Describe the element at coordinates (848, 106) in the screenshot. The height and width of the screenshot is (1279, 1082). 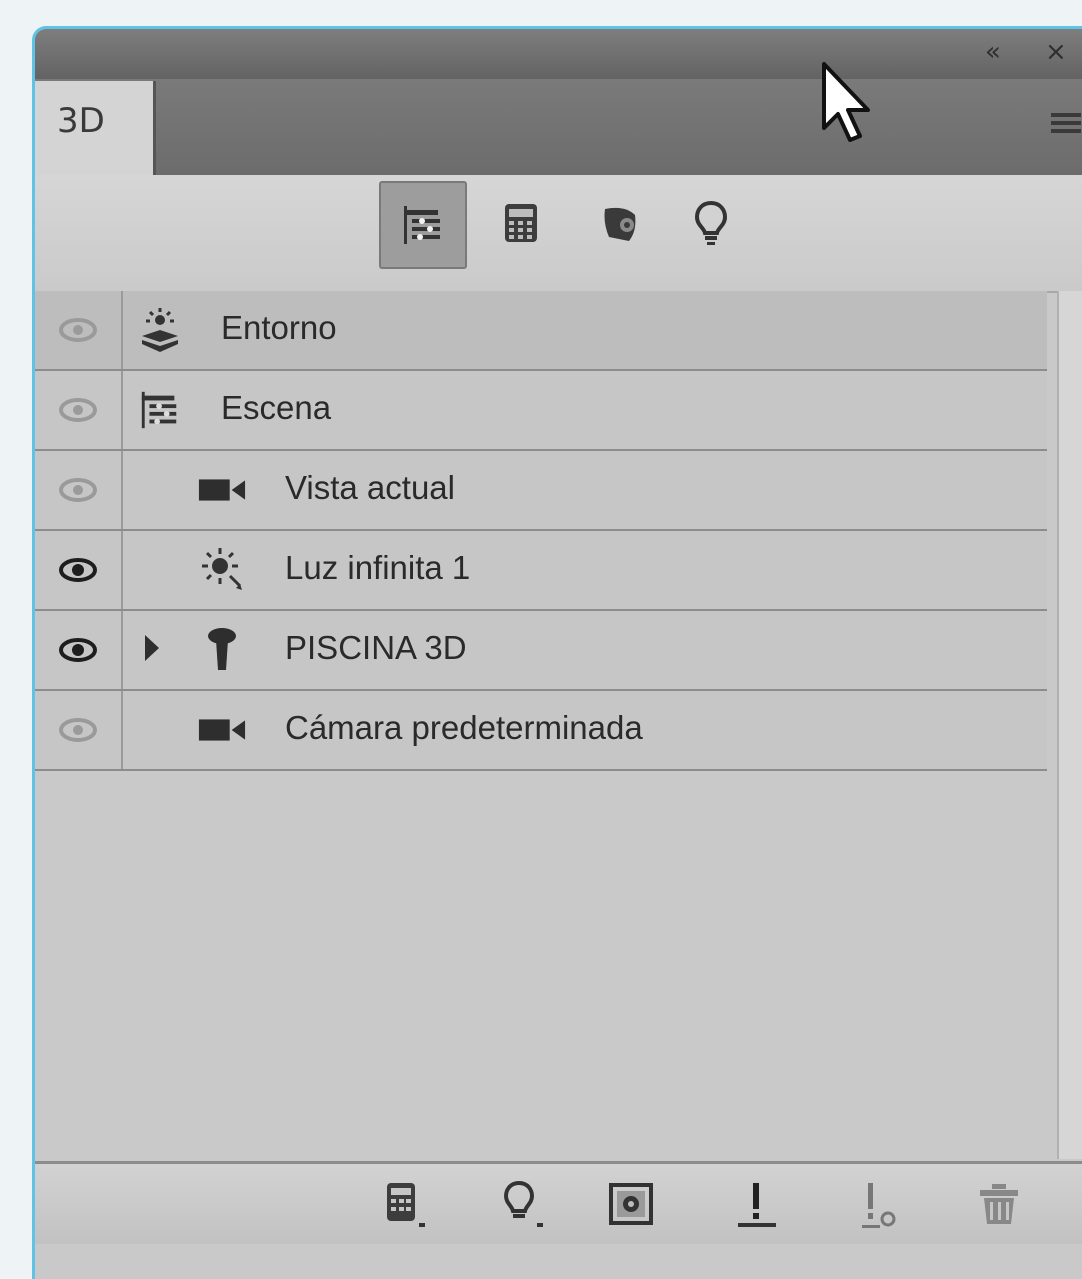
I see `mouse-cursor-icon` at that location.